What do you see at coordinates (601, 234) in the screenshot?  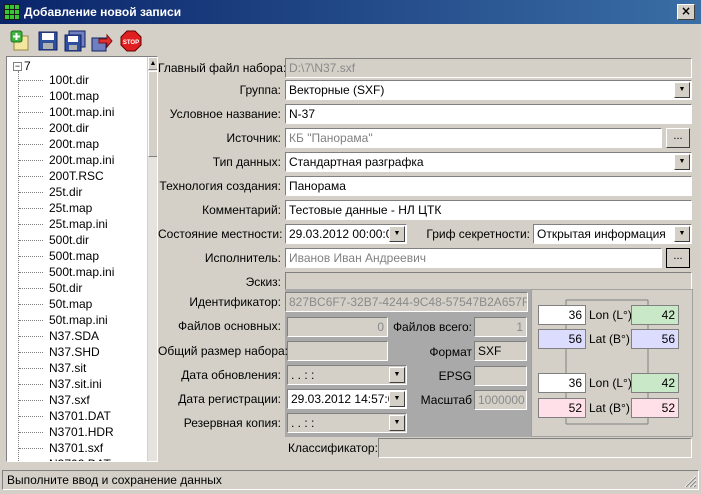 I see `secrecy-value: Открытая информация` at bounding box center [601, 234].